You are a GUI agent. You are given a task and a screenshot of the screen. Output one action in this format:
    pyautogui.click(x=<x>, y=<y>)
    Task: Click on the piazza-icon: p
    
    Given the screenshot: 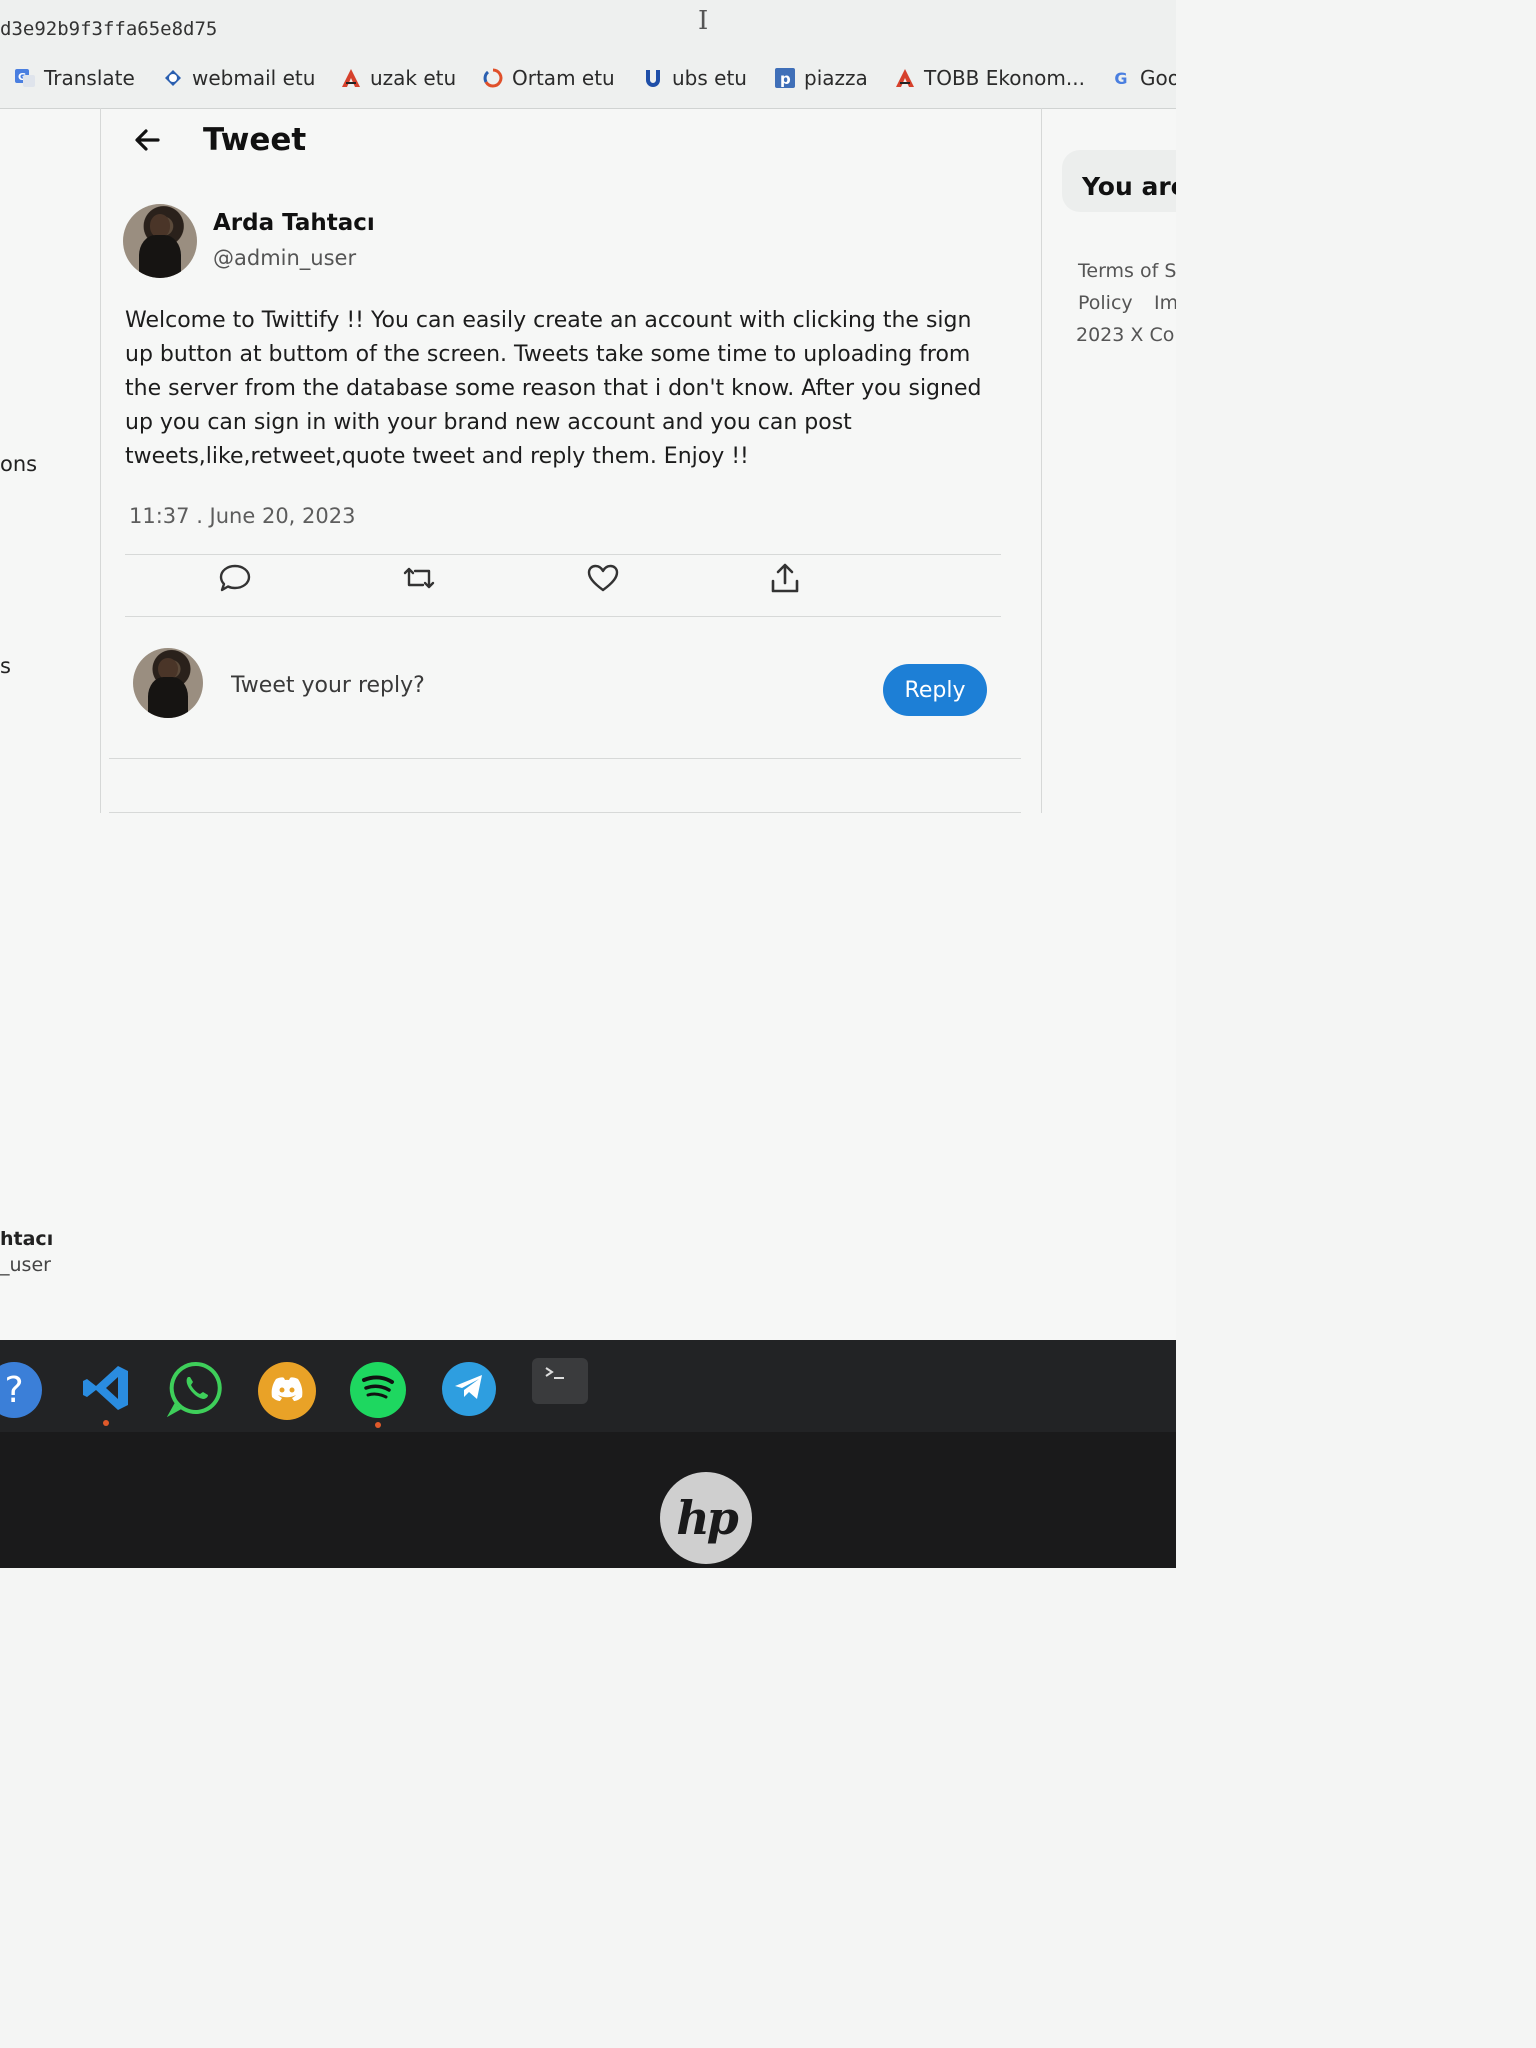 What is the action you would take?
    pyautogui.click(x=785, y=78)
    